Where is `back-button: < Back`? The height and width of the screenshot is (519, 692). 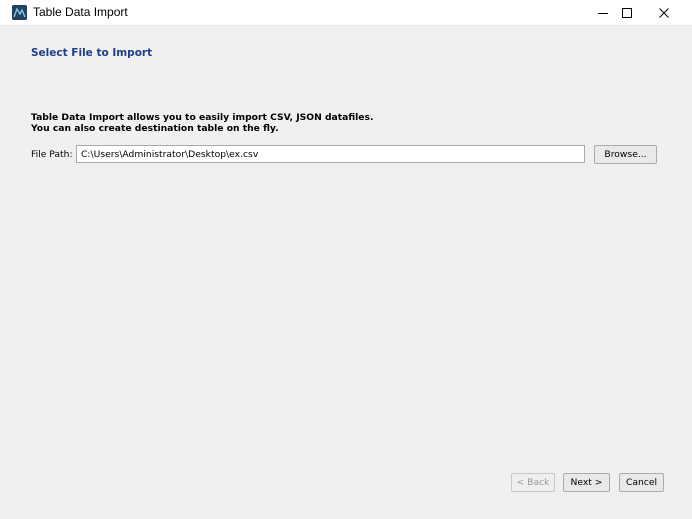
back-button: < Back is located at coordinates (533, 482).